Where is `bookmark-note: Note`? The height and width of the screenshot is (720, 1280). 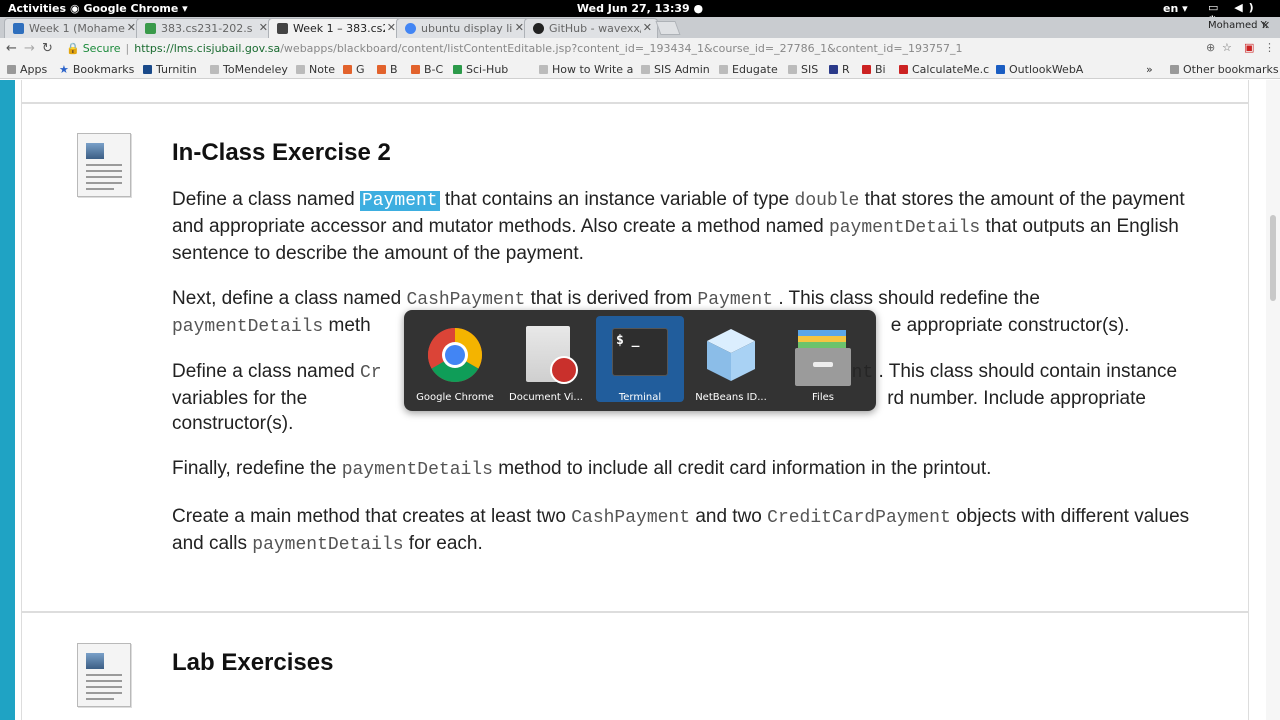
bookmark-note: Note is located at coordinates (315, 69).